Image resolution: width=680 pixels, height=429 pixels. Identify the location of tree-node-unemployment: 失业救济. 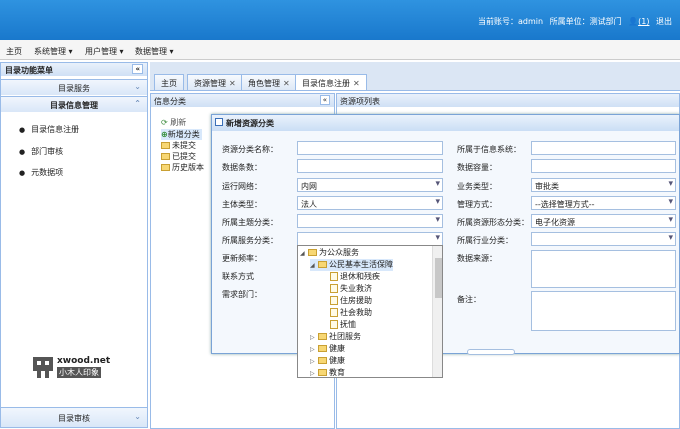
(351, 289).